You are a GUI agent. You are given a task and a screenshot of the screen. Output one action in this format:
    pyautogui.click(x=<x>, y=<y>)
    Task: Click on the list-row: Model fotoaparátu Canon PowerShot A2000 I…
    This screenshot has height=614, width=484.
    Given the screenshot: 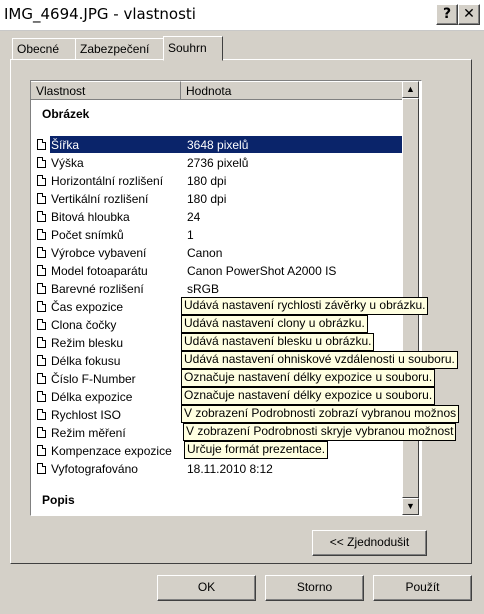 What is the action you would take?
    pyautogui.click(x=217, y=271)
    